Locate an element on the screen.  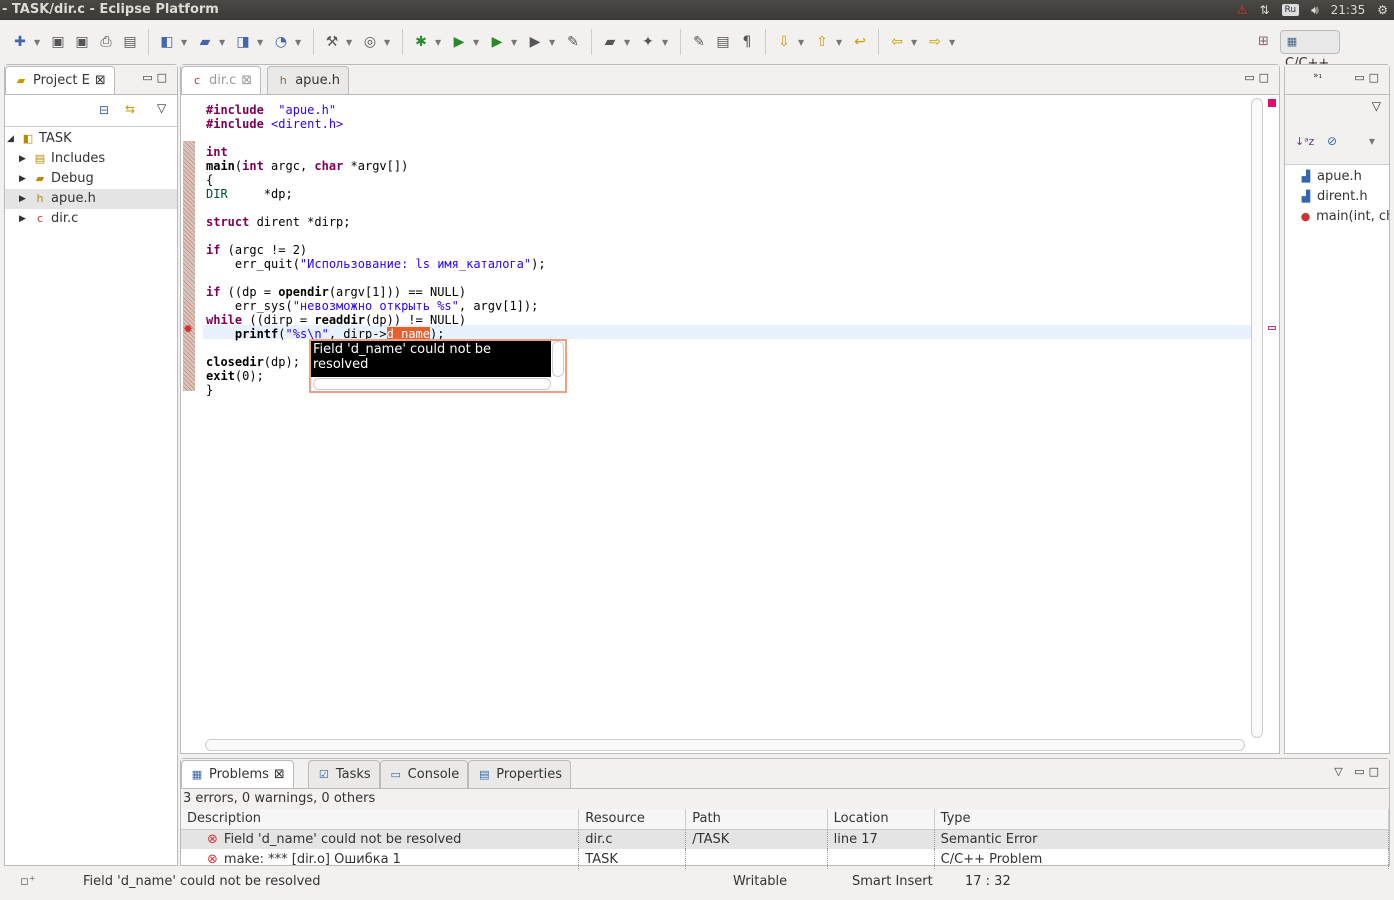
last-edit-icon: ↩ is located at coordinates (860, 42).